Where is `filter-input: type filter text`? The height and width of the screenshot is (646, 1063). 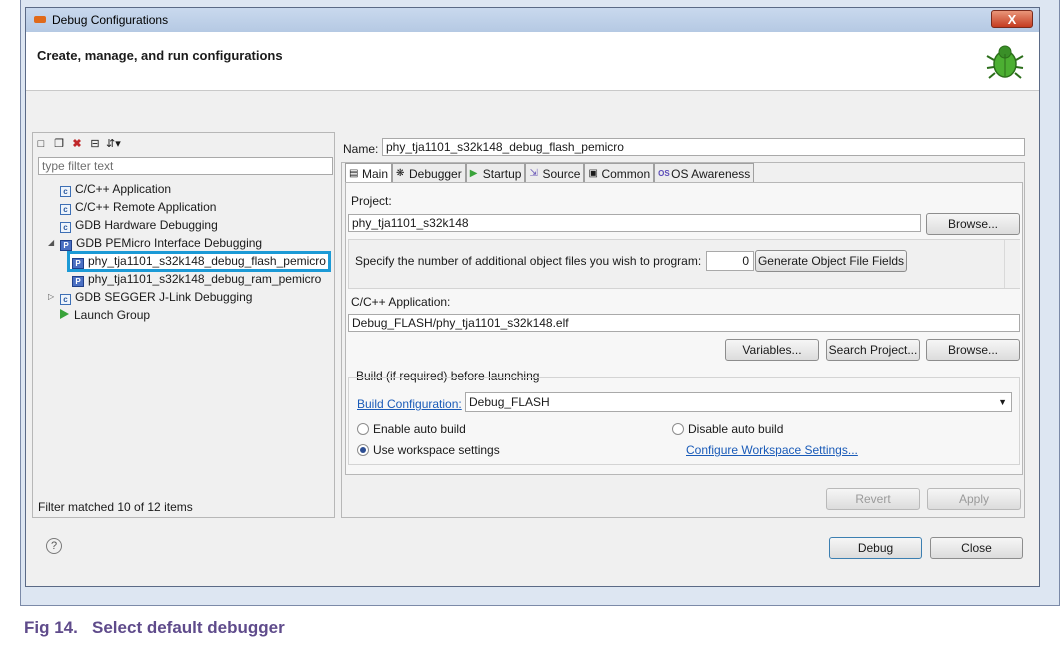 filter-input: type filter text is located at coordinates (185, 166).